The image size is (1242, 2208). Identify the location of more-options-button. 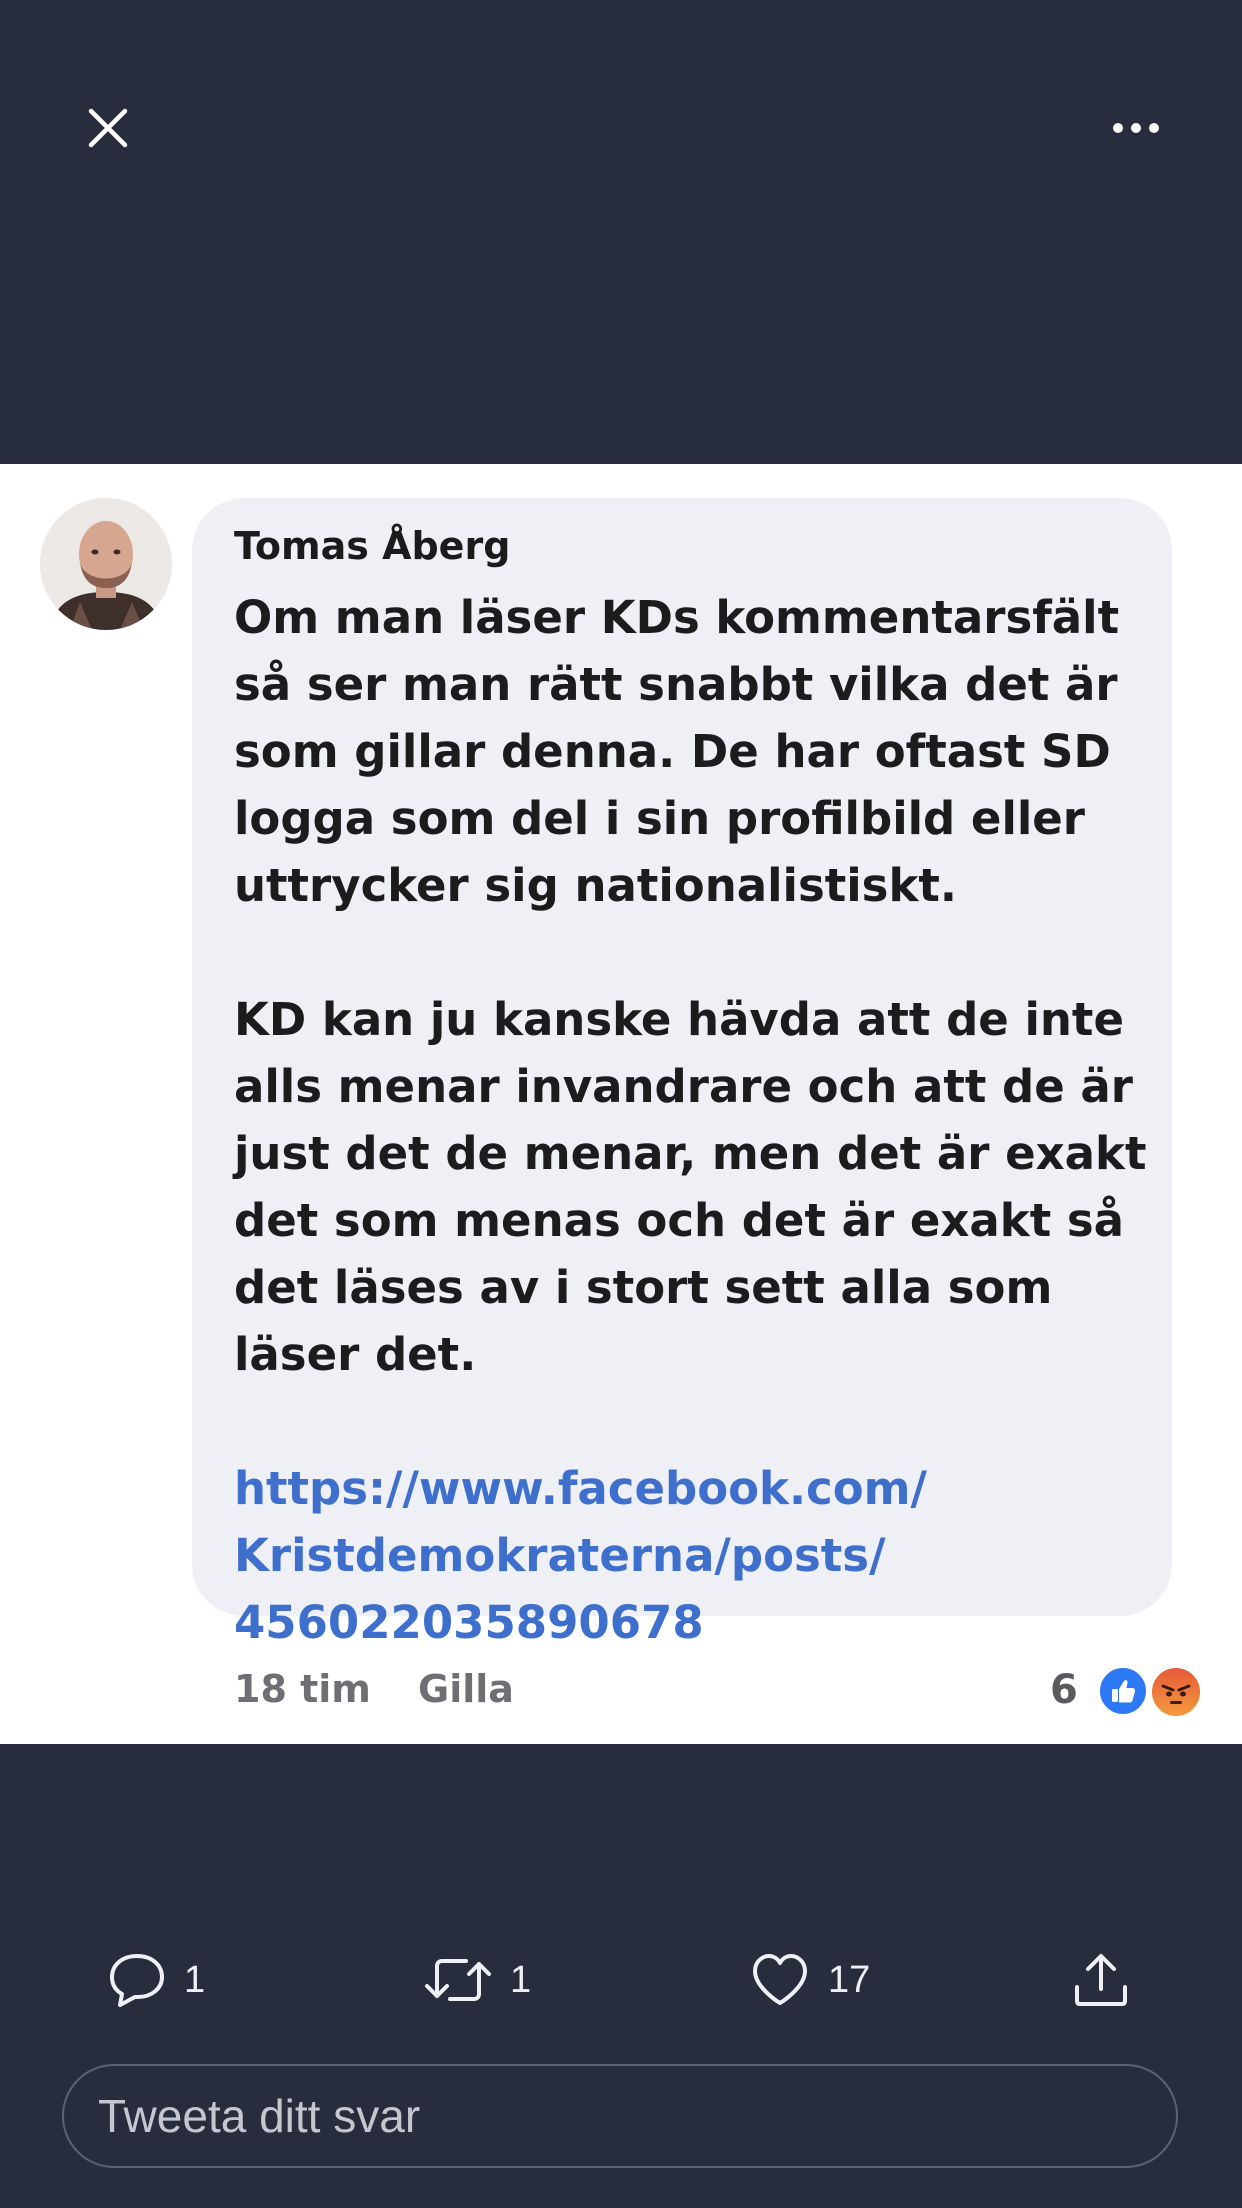
(1136, 128).